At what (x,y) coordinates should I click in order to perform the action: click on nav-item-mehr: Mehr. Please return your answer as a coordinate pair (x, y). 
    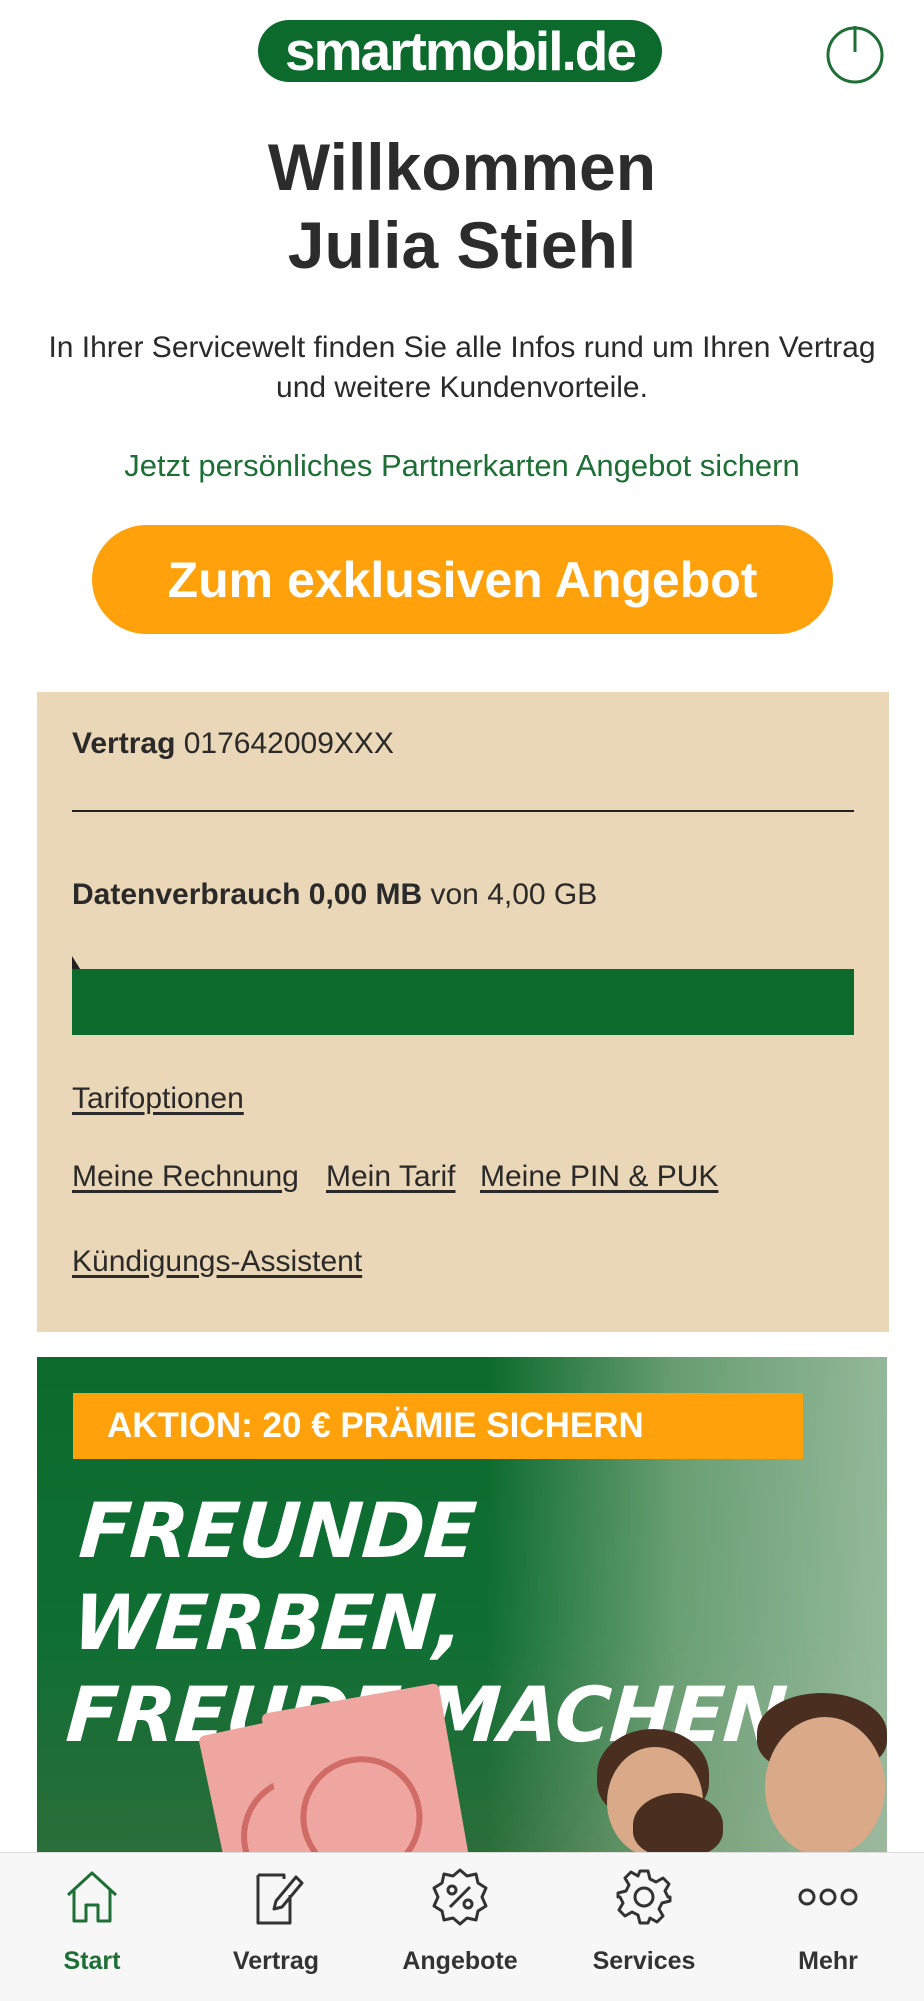
    Looking at the image, I should click on (828, 1927).